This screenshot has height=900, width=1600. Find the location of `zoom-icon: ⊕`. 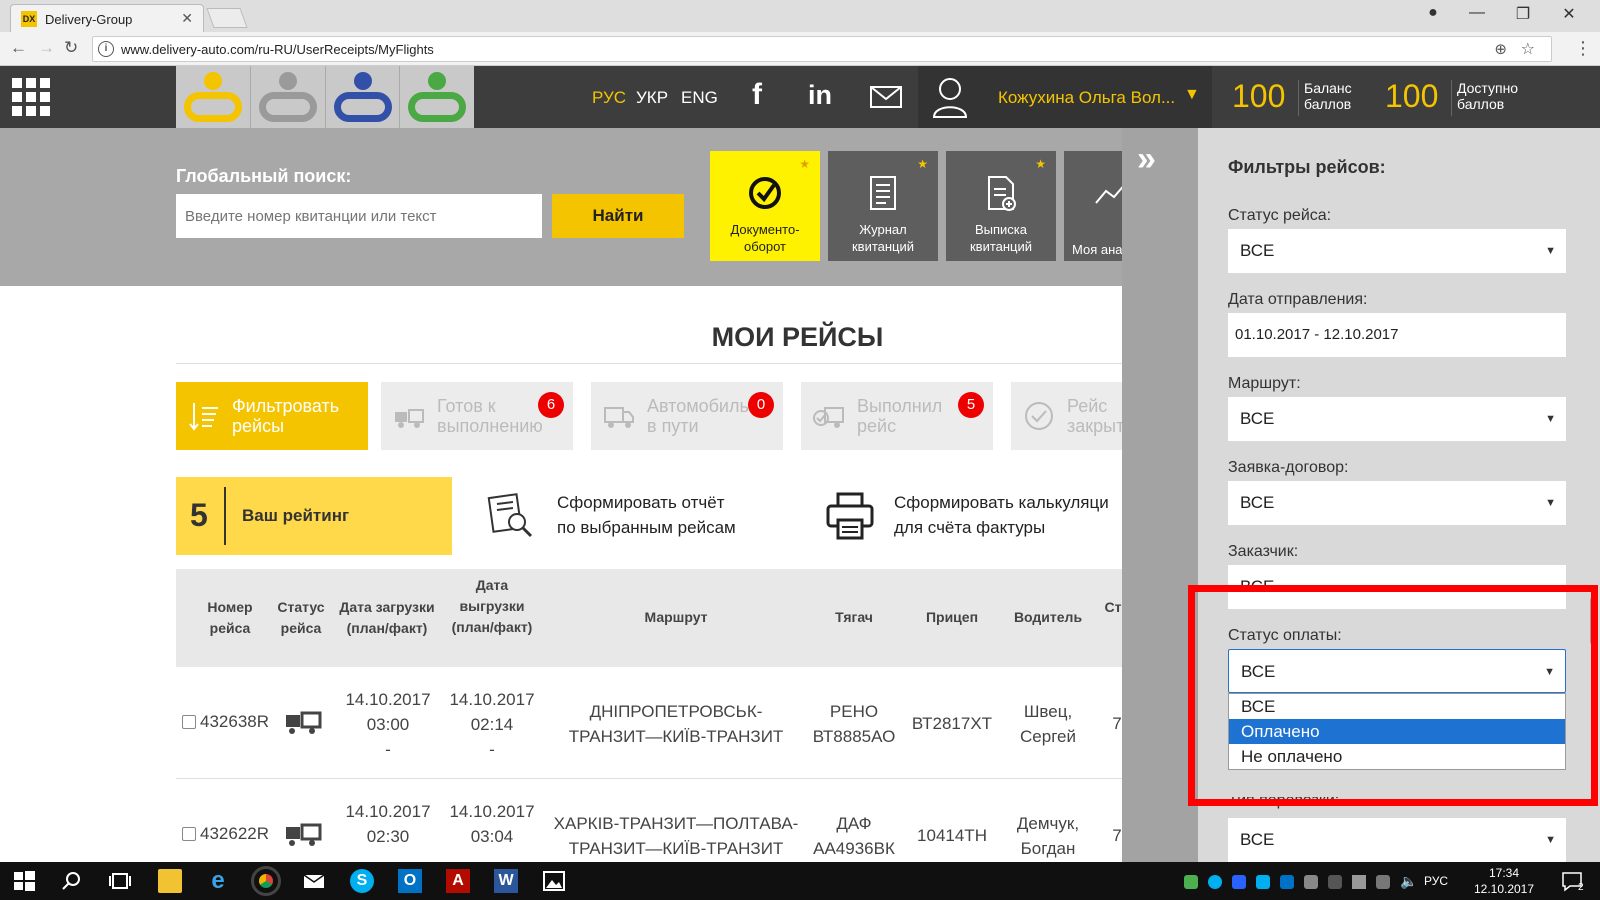

zoom-icon: ⊕ is located at coordinates (1500, 49).